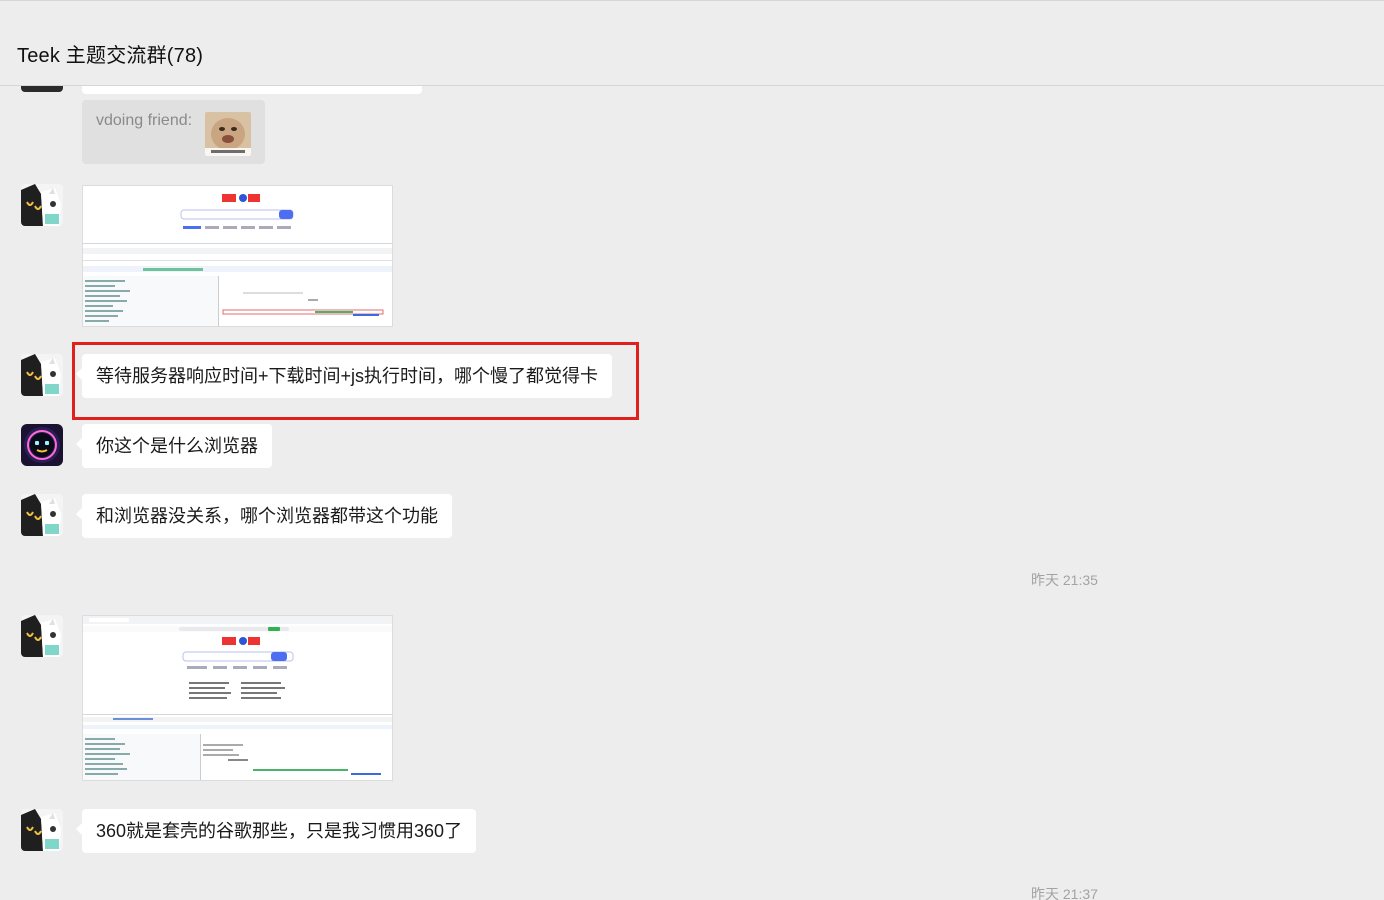 The image size is (1384, 900). Describe the element at coordinates (1064, 580) in the screenshot. I see `message-timestamp: 昨天 21:35` at that location.